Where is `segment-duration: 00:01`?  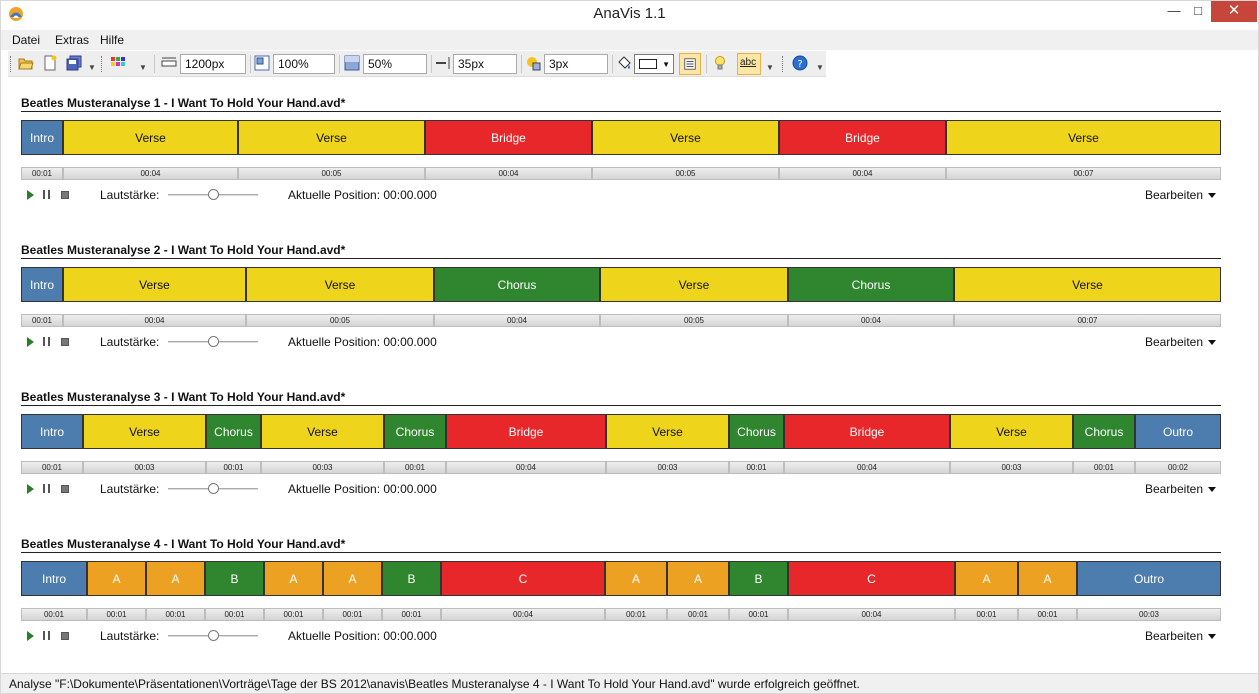 segment-duration: 00:01 is located at coordinates (42, 173).